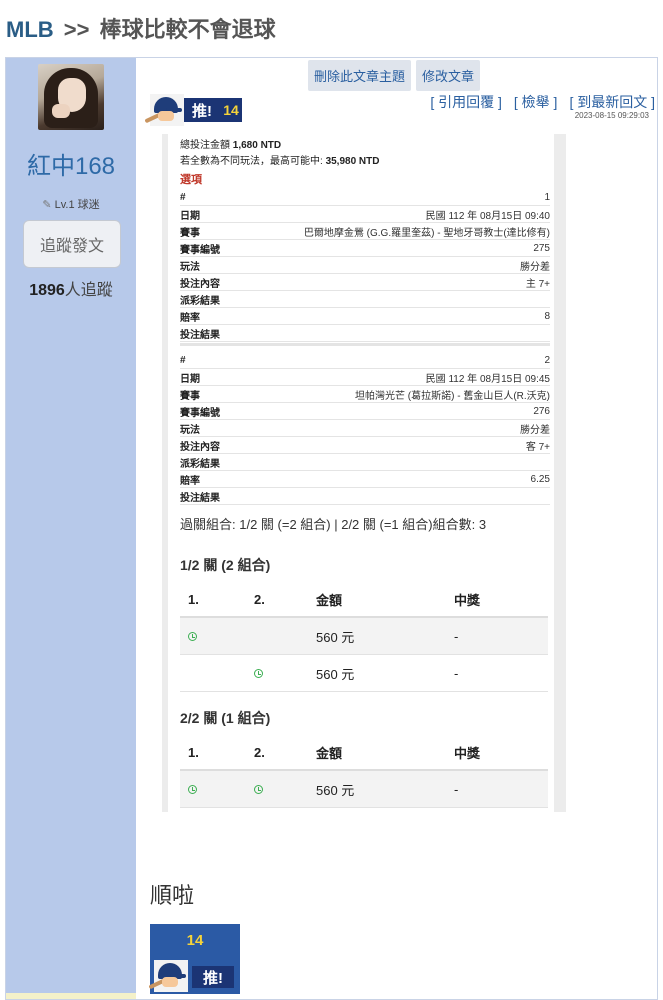 This screenshot has height=1000, width=663. Describe the element at coordinates (466, 102) in the screenshot. I see `quote-reply-link: [ 引用回覆 ]` at that location.